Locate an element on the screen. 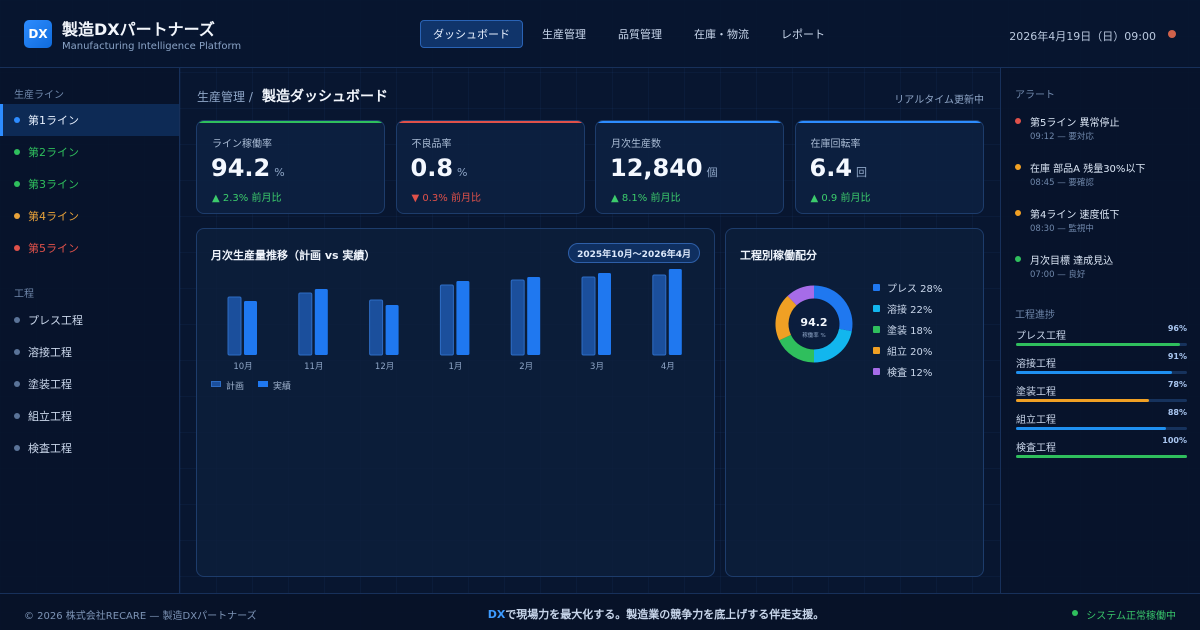  sidebar-item-label: 組立工程 is located at coordinates (50, 416).